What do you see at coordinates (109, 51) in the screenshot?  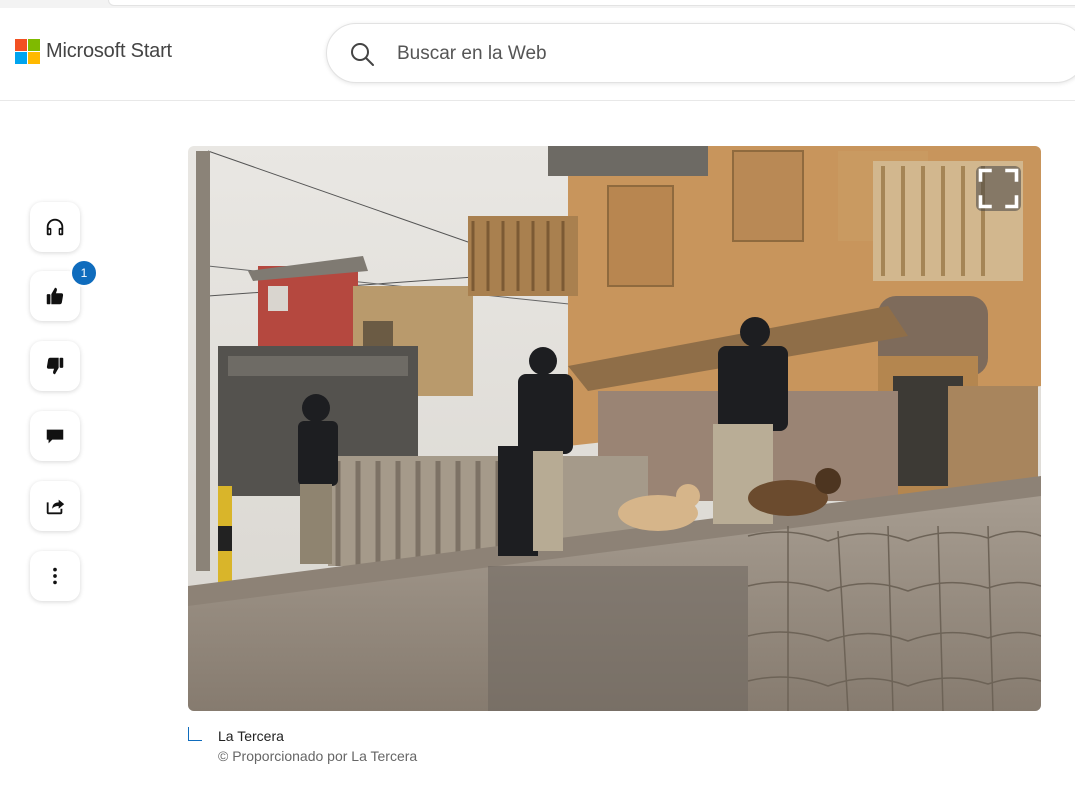 I see `brand-name: Microsoft Start` at bounding box center [109, 51].